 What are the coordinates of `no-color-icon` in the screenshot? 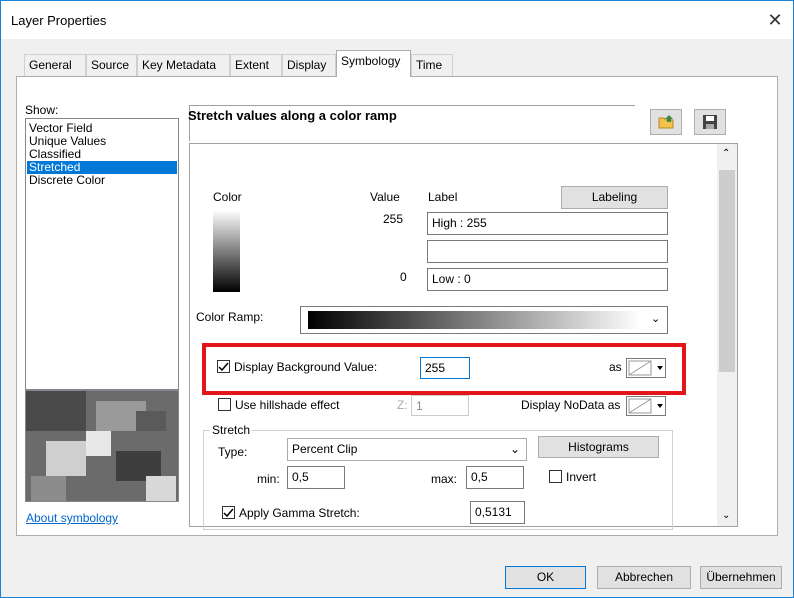 It's located at (645, 406).